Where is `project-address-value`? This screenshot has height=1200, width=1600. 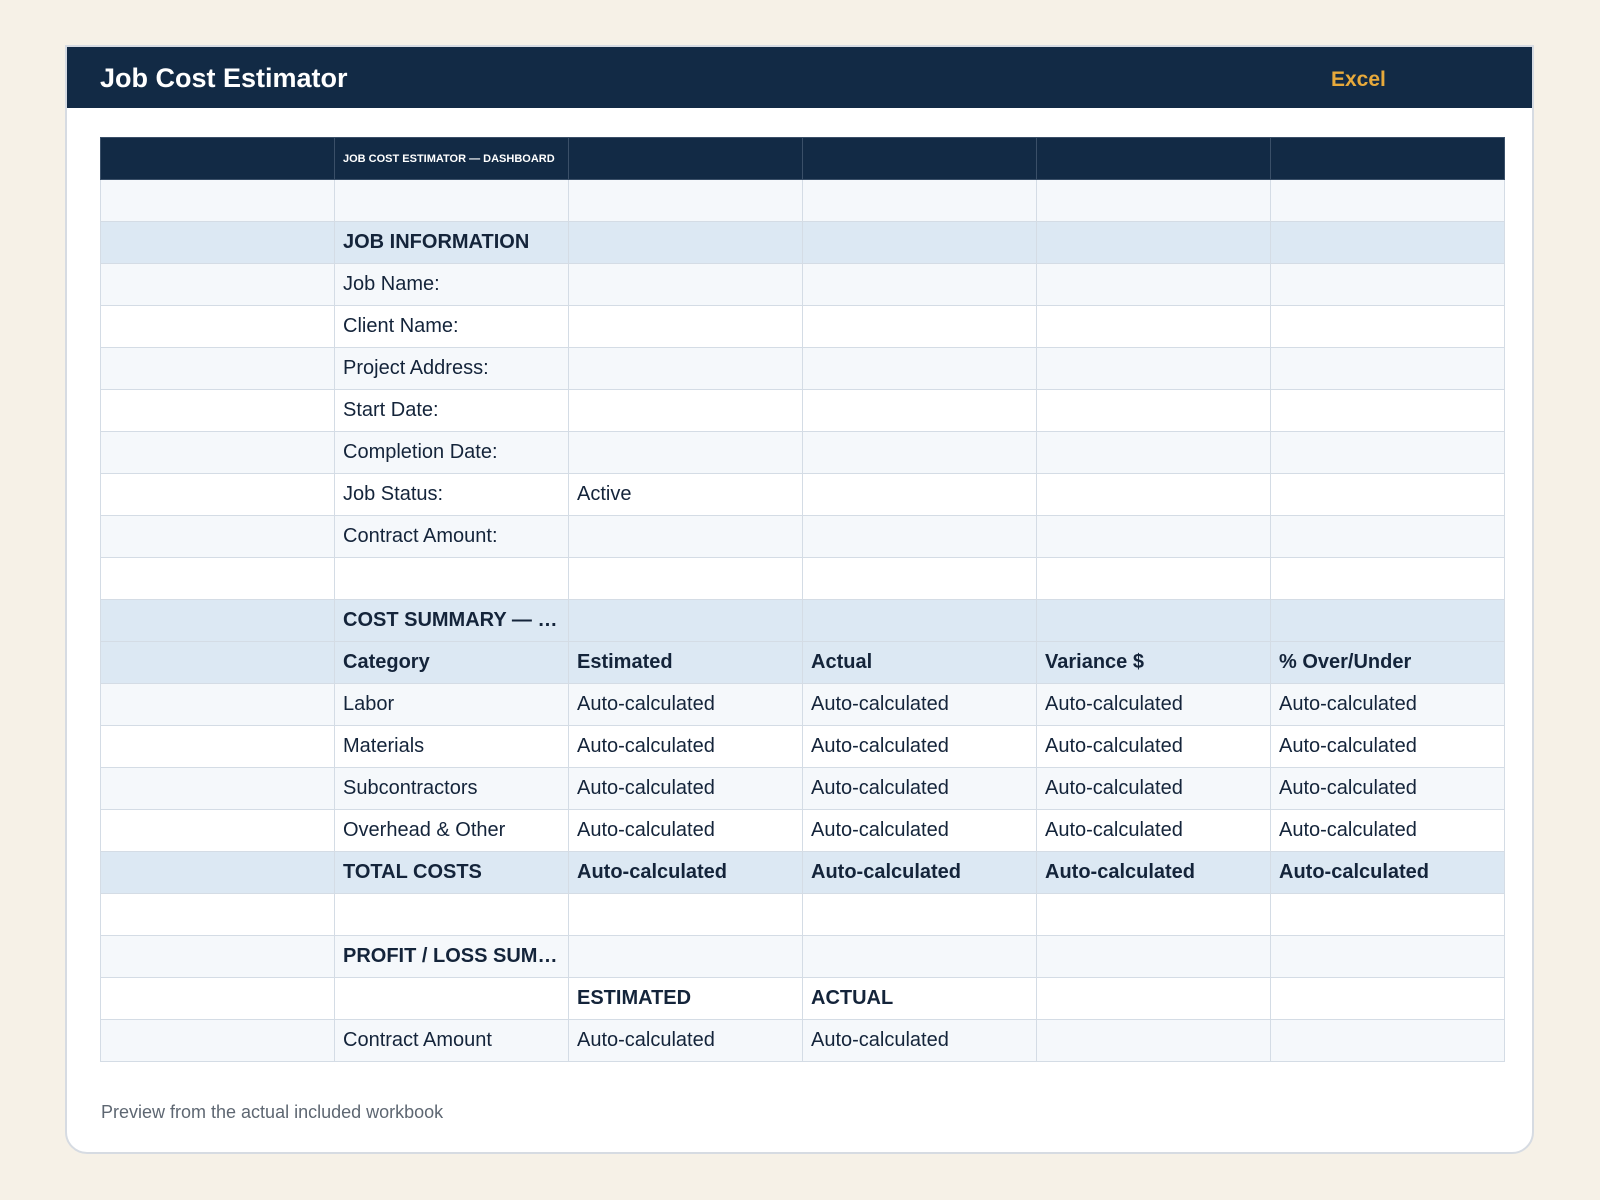
project-address-value is located at coordinates (685, 368).